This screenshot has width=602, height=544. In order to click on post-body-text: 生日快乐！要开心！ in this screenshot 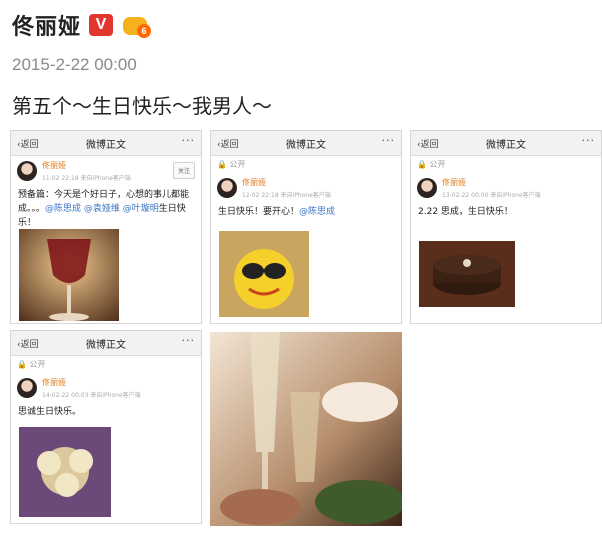, I will do `click(259, 212)`.